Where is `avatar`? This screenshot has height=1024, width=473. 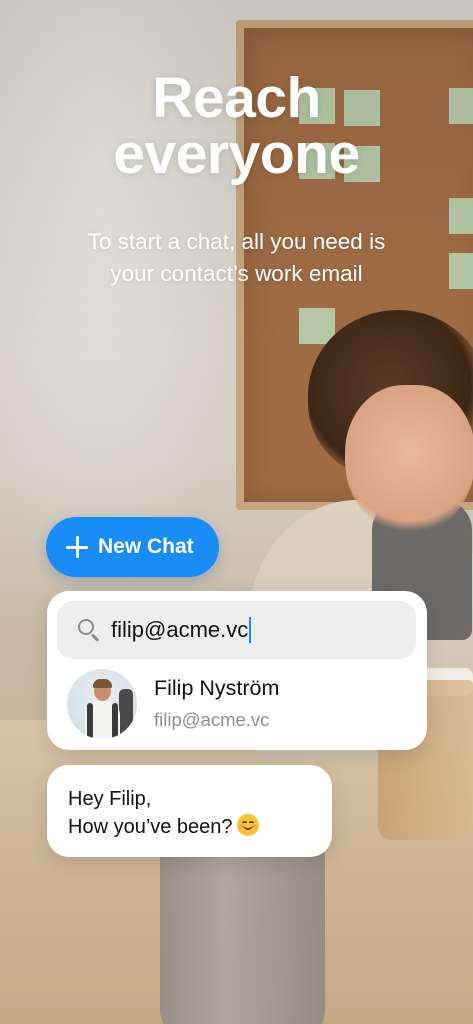
avatar is located at coordinates (102, 704).